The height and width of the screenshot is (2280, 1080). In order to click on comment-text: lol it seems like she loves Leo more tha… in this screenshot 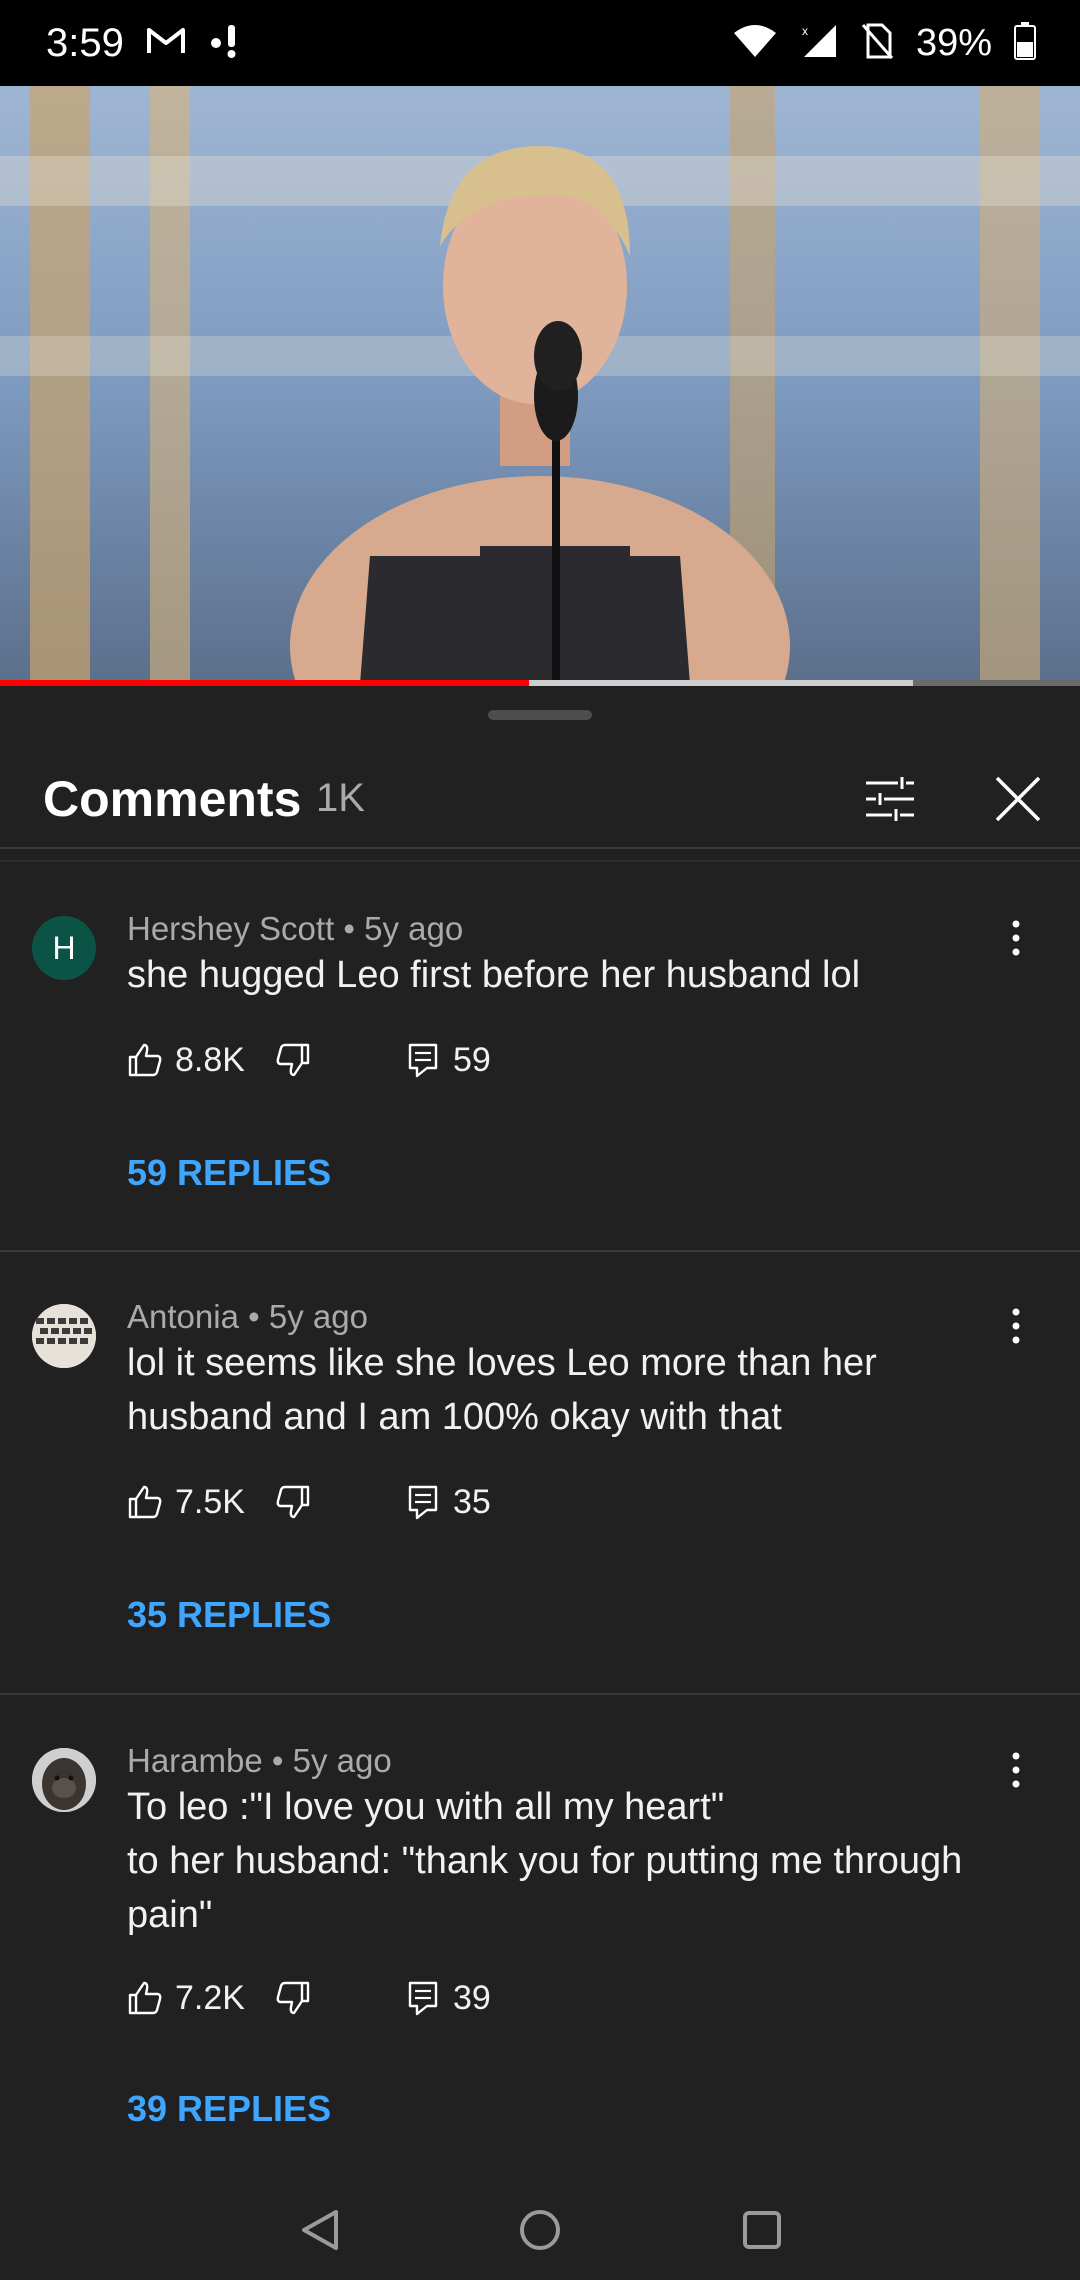, I will do `click(502, 1390)`.